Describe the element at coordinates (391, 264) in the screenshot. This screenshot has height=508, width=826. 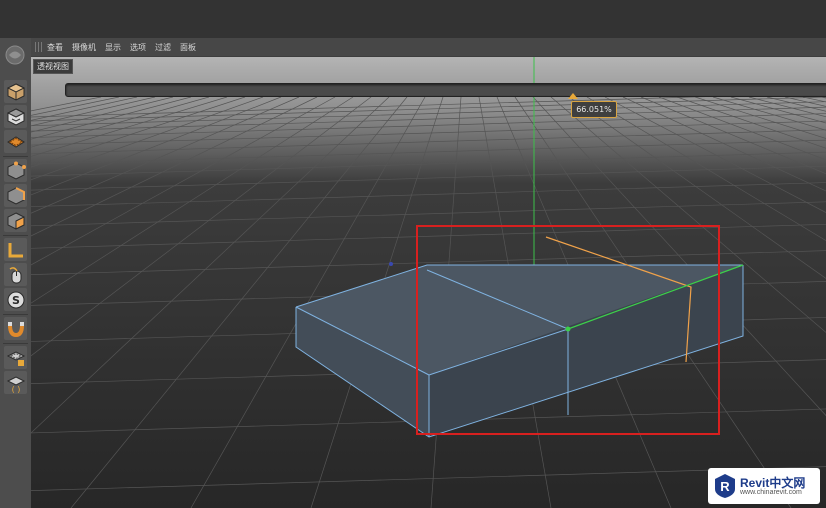
I see `axis-handle` at that location.